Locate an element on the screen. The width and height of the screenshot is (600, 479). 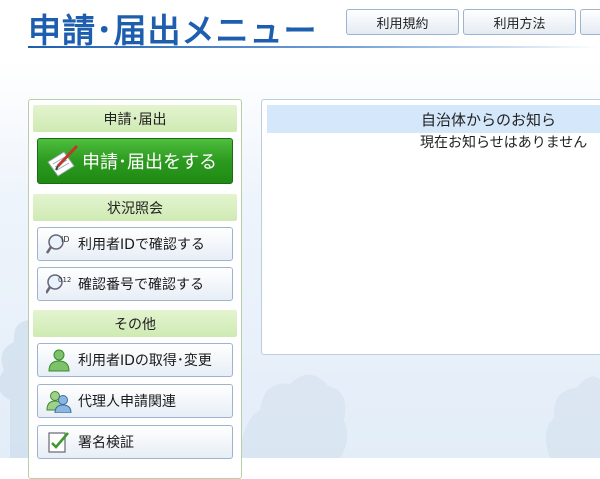
magnifier-012-icon: 012 is located at coordinates (59, 284).